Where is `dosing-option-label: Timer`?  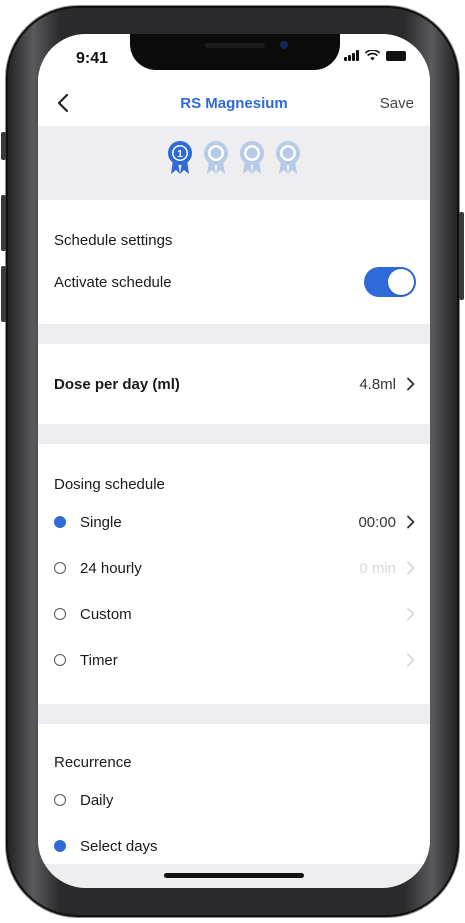
dosing-option-label: Timer is located at coordinates (99, 660).